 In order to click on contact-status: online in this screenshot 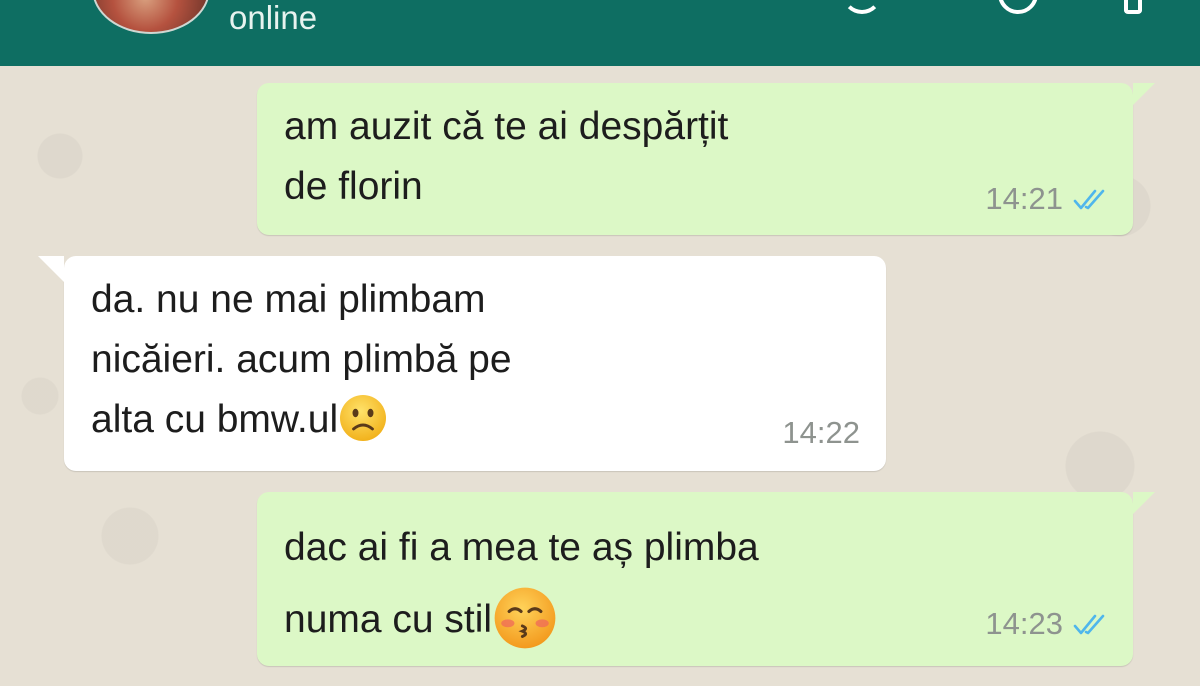, I will do `click(273, 18)`.